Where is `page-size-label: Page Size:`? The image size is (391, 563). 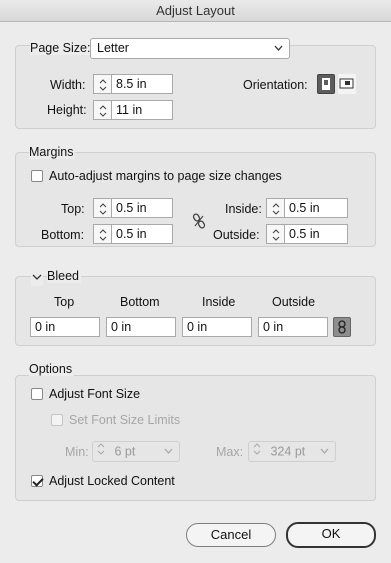
page-size-label: Page Size: is located at coordinates (61, 48).